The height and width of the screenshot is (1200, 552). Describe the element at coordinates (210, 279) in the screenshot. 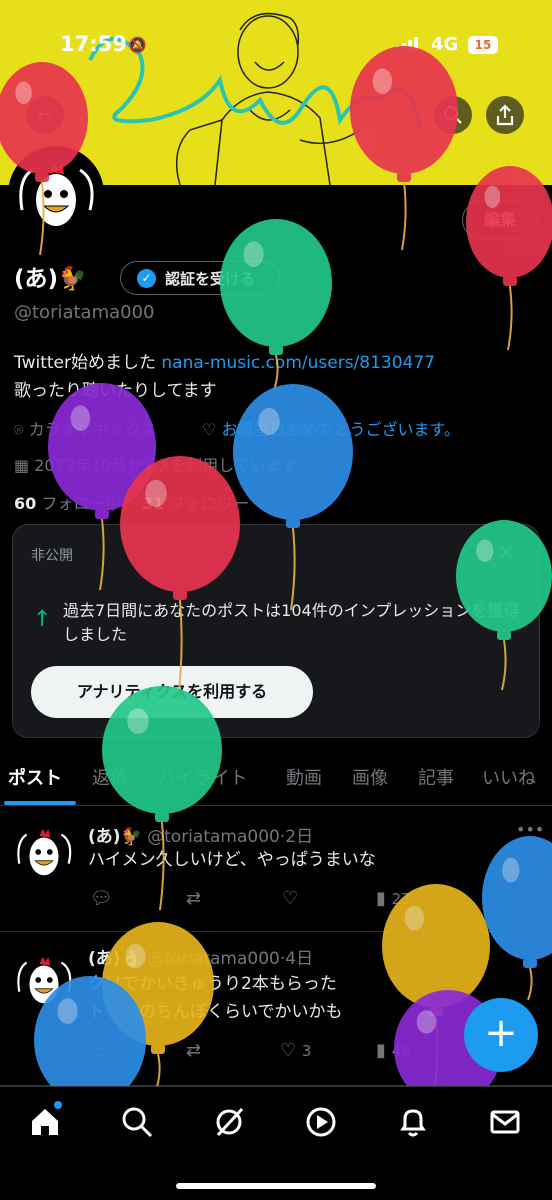

I see `verify-label: 認証を受ける` at that location.